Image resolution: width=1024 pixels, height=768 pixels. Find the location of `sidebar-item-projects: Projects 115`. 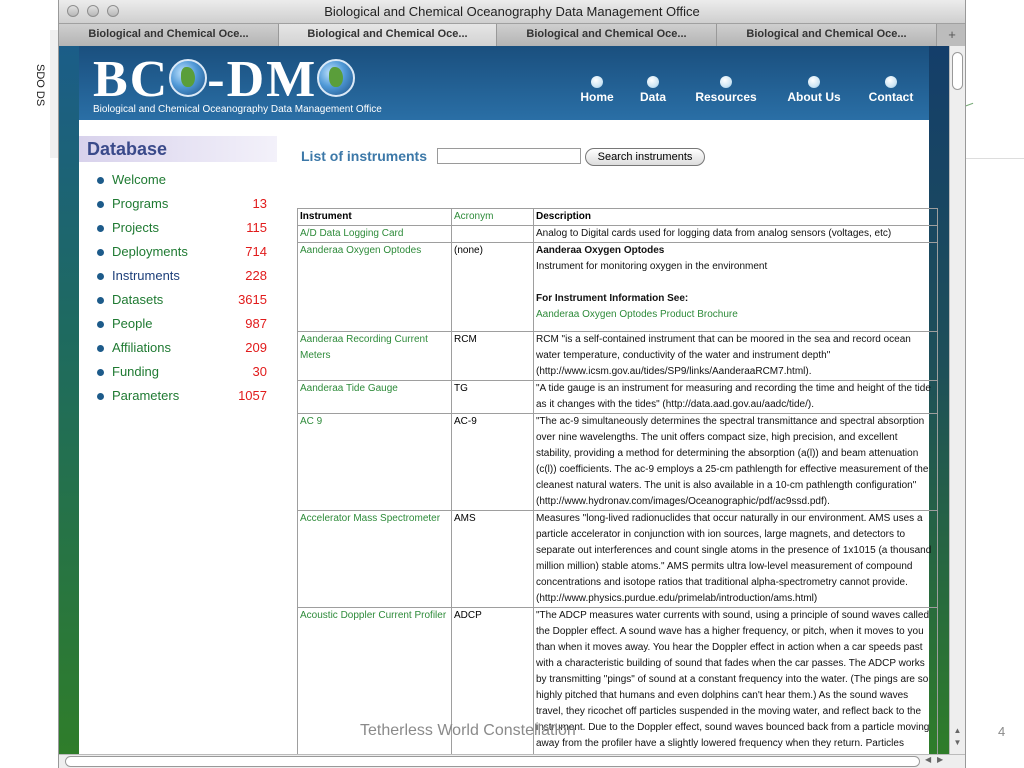

sidebar-item-projects: Projects 115 is located at coordinates (182, 230).